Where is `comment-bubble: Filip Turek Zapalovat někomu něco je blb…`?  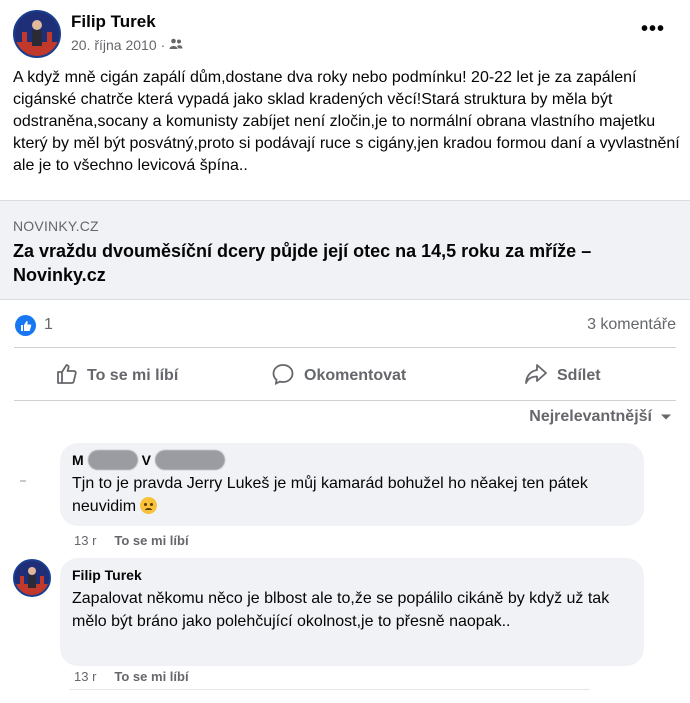 comment-bubble: Filip Turek Zapalovat někomu něco je blb… is located at coordinates (352, 612).